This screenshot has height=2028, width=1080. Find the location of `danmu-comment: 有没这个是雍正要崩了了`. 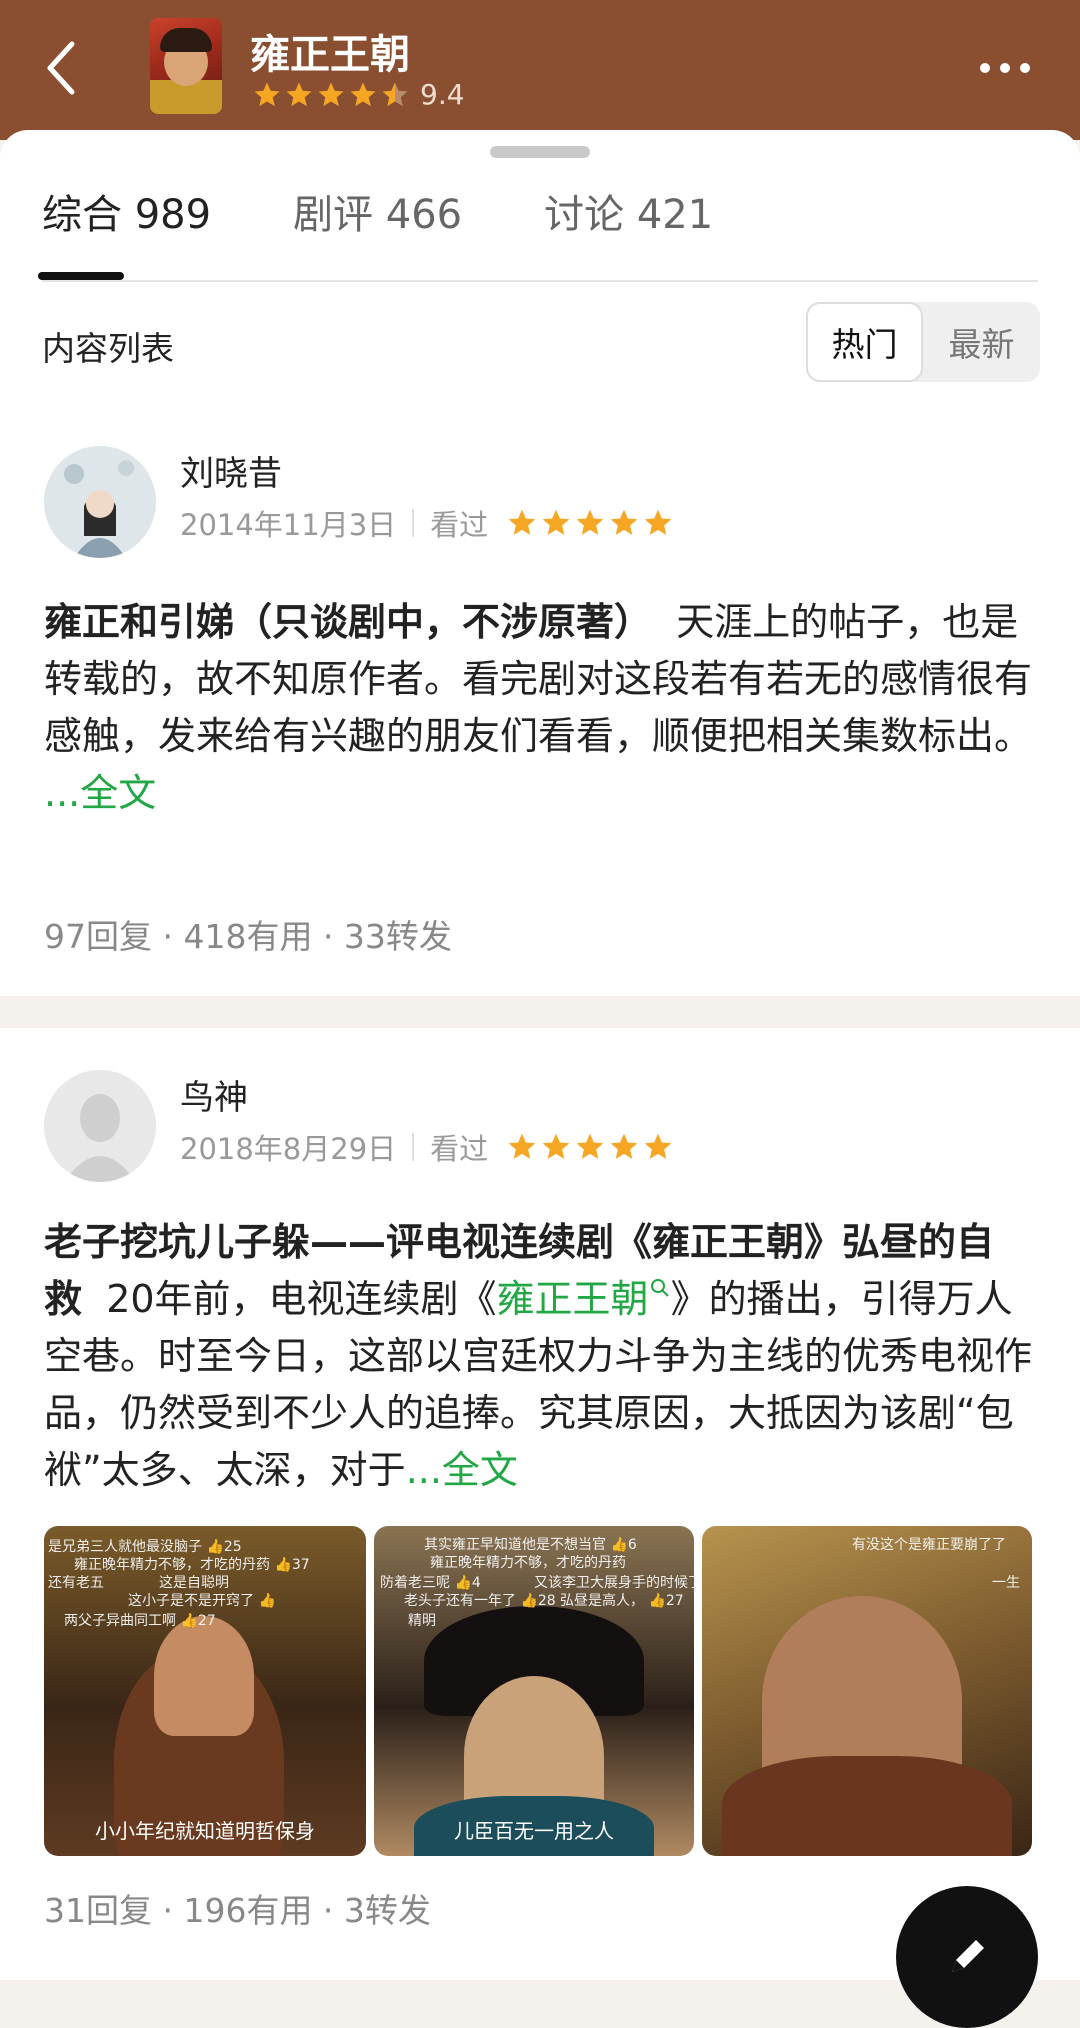

danmu-comment: 有没这个是雍正要崩了了 is located at coordinates (929, 1545).